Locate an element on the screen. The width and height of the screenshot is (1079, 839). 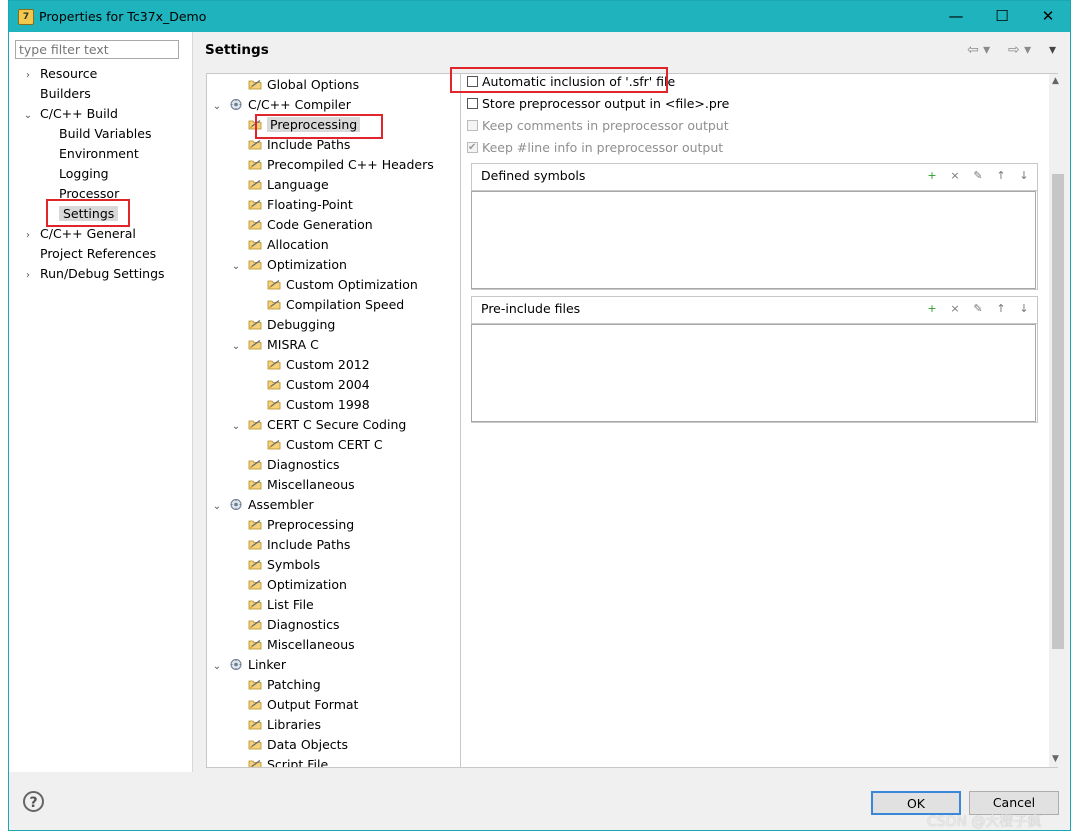
tree-item: Language is located at coordinates (335, 185).